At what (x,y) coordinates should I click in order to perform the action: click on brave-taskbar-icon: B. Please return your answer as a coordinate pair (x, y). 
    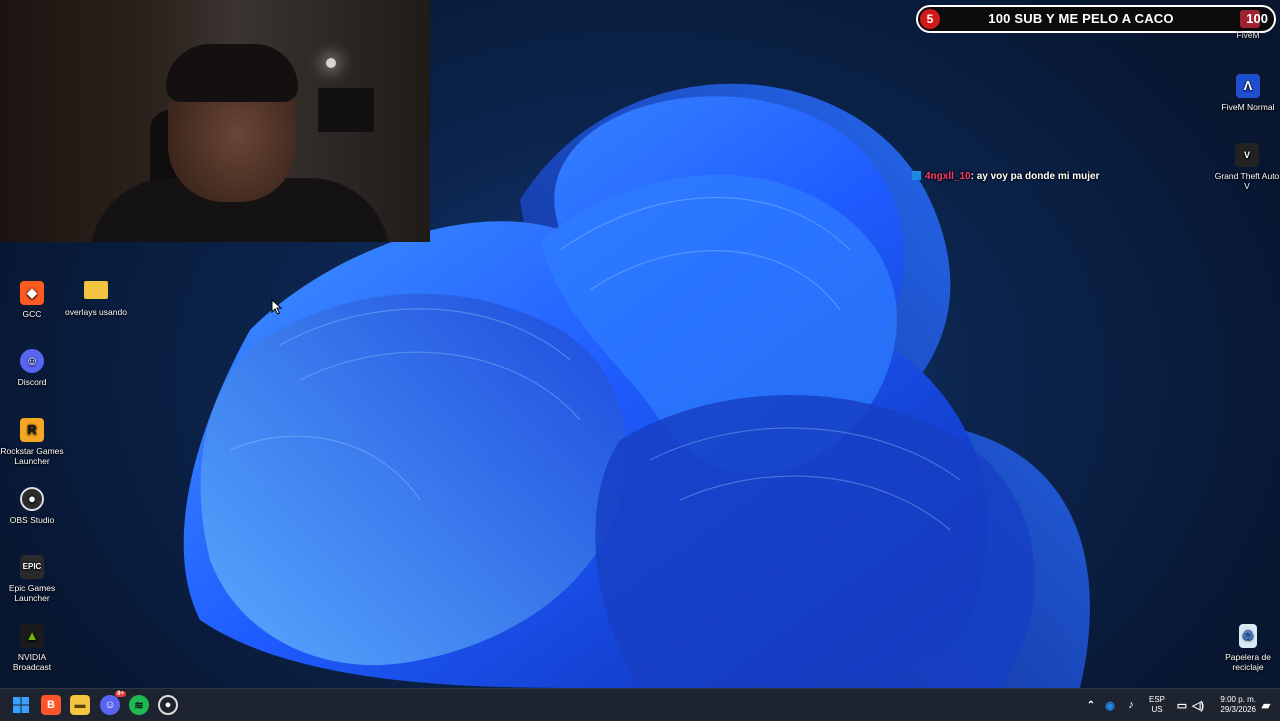
    Looking at the image, I should click on (51, 705).